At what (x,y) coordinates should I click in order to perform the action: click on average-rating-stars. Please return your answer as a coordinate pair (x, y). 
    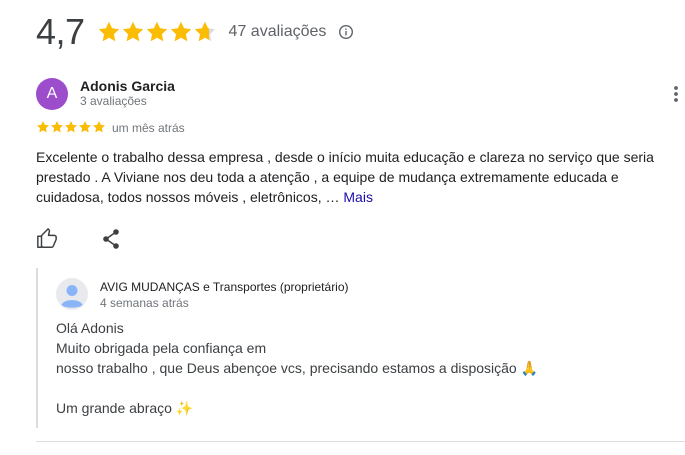
    Looking at the image, I should click on (157, 32).